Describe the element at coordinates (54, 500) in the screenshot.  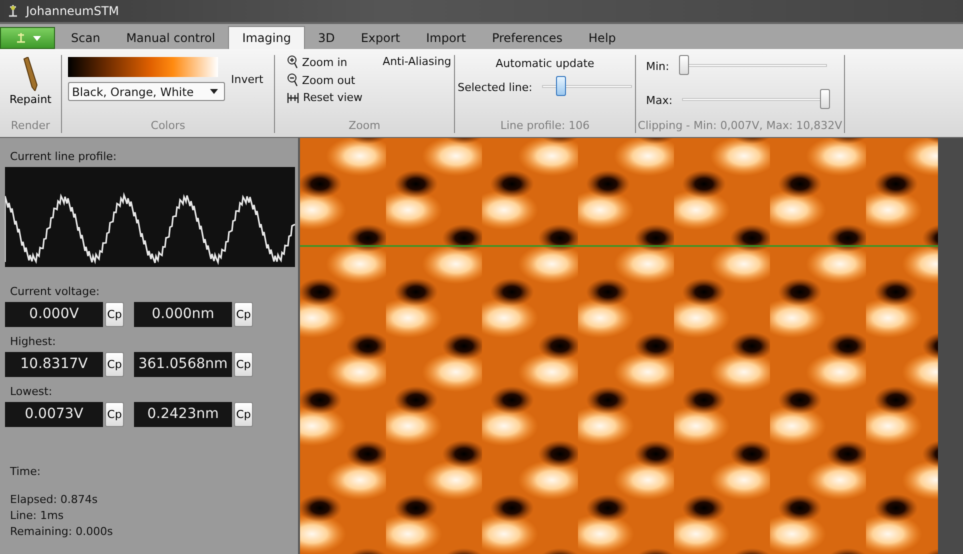
I see `time-text: Elapsed: 0.874s` at that location.